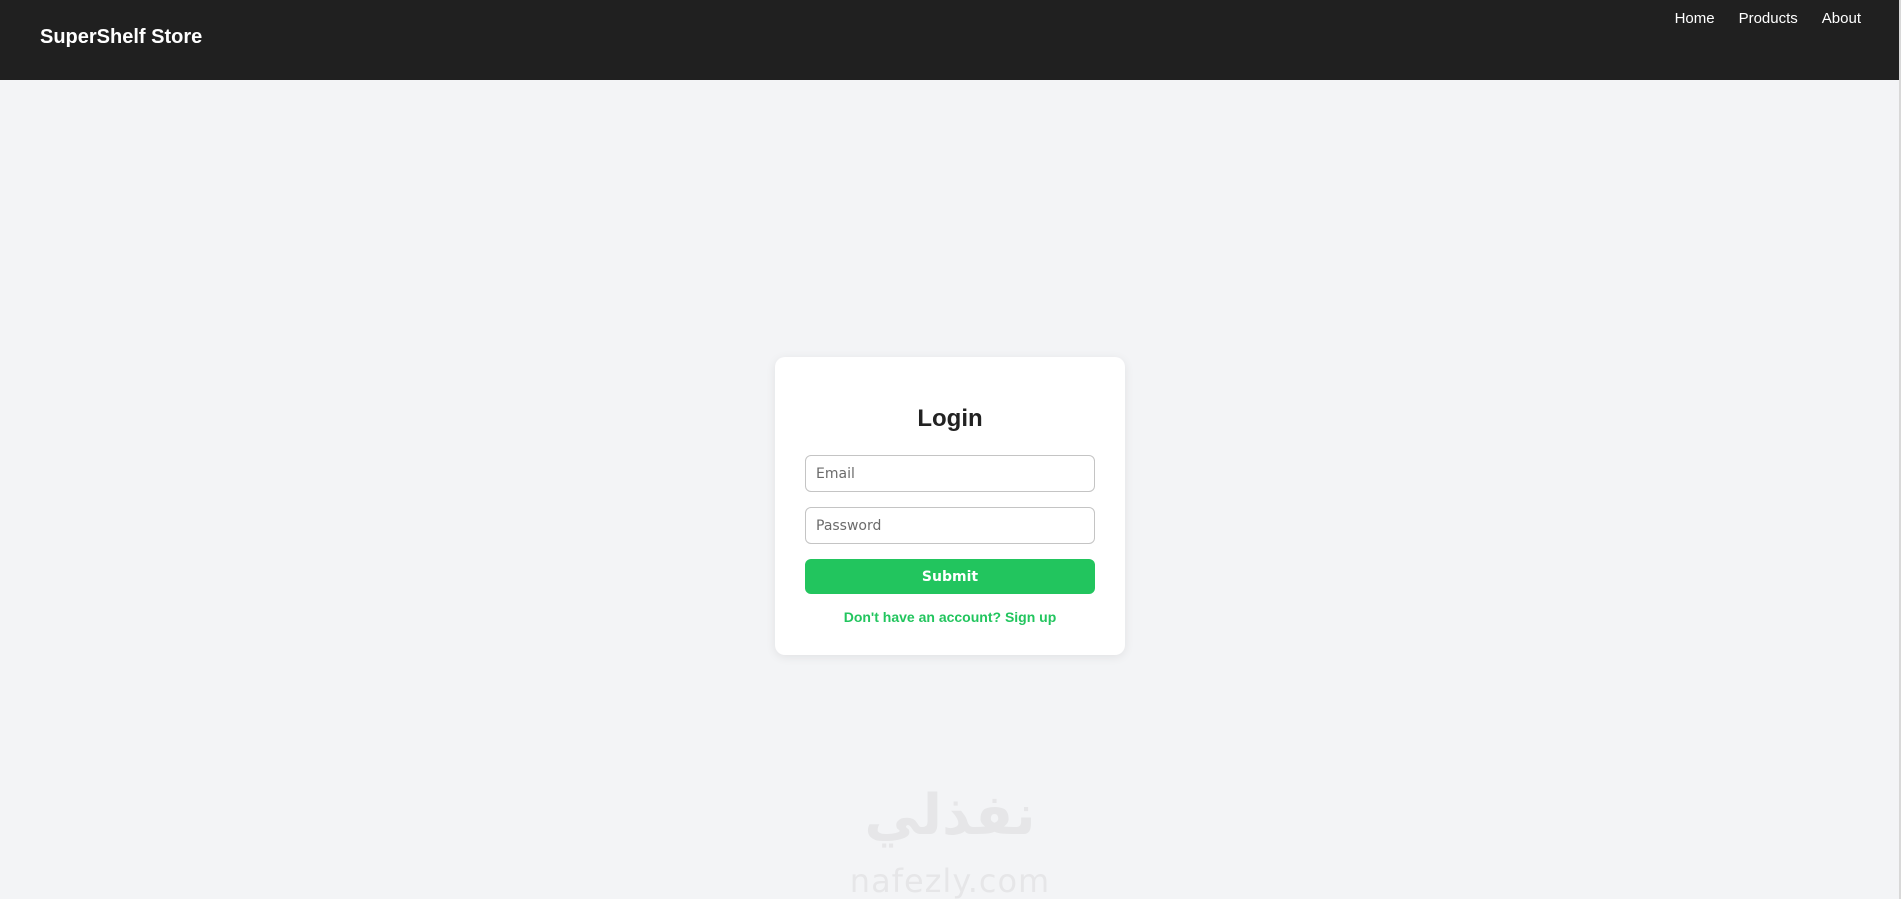 This screenshot has width=1901, height=899. What do you see at coordinates (950, 576) in the screenshot?
I see `submit-button: Submit` at bounding box center [950, 576].